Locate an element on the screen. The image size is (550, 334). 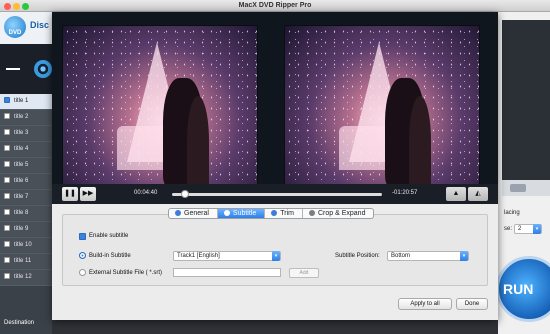
title-list-item: title 2 is located at coordinates (26, 118).